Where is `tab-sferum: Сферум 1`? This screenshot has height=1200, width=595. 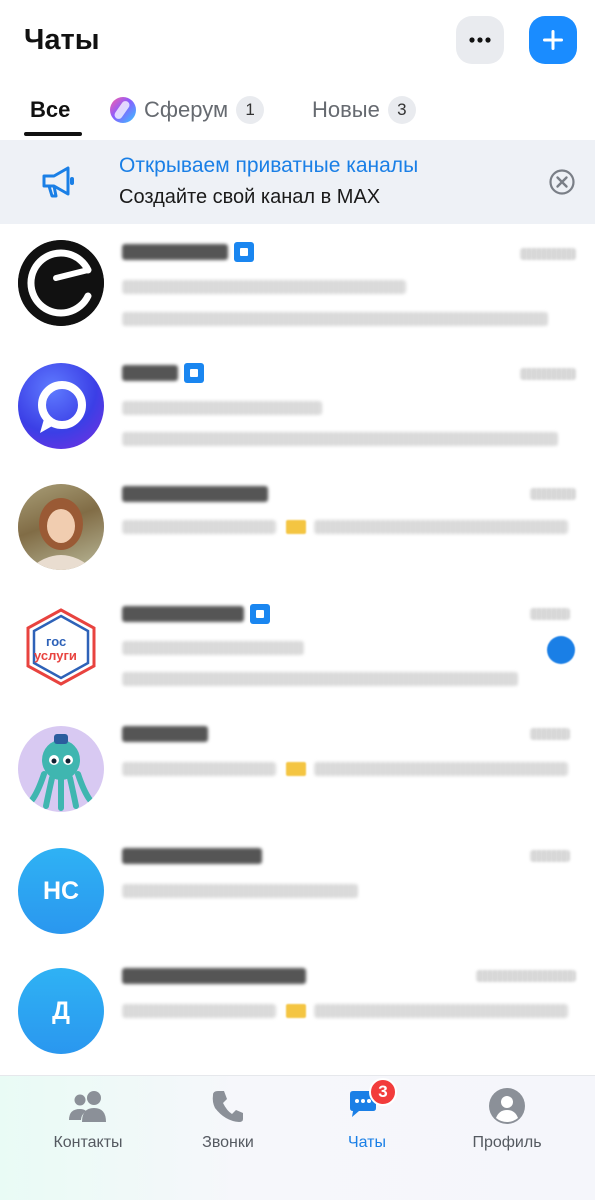 tab-sferum: Сферум 1 is located at coordinates (187, 110).